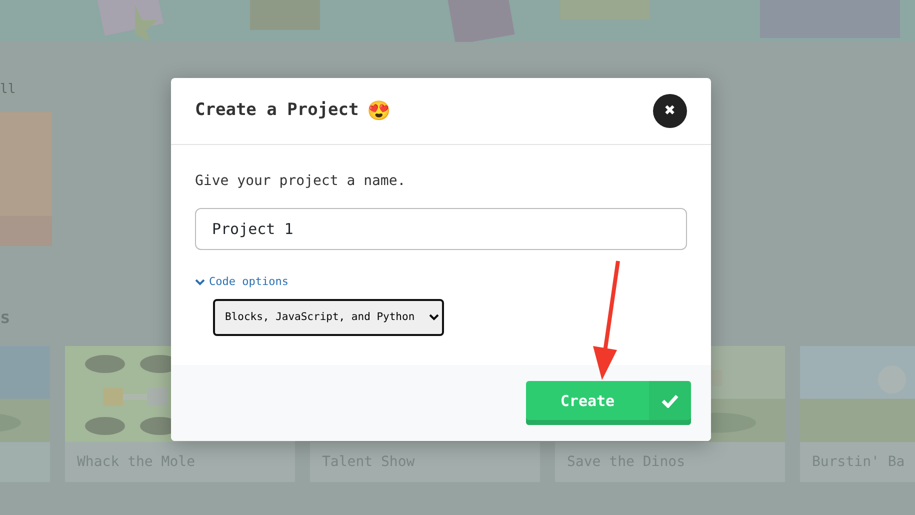  I want to click on heading-text: ll, so click(8, 89).